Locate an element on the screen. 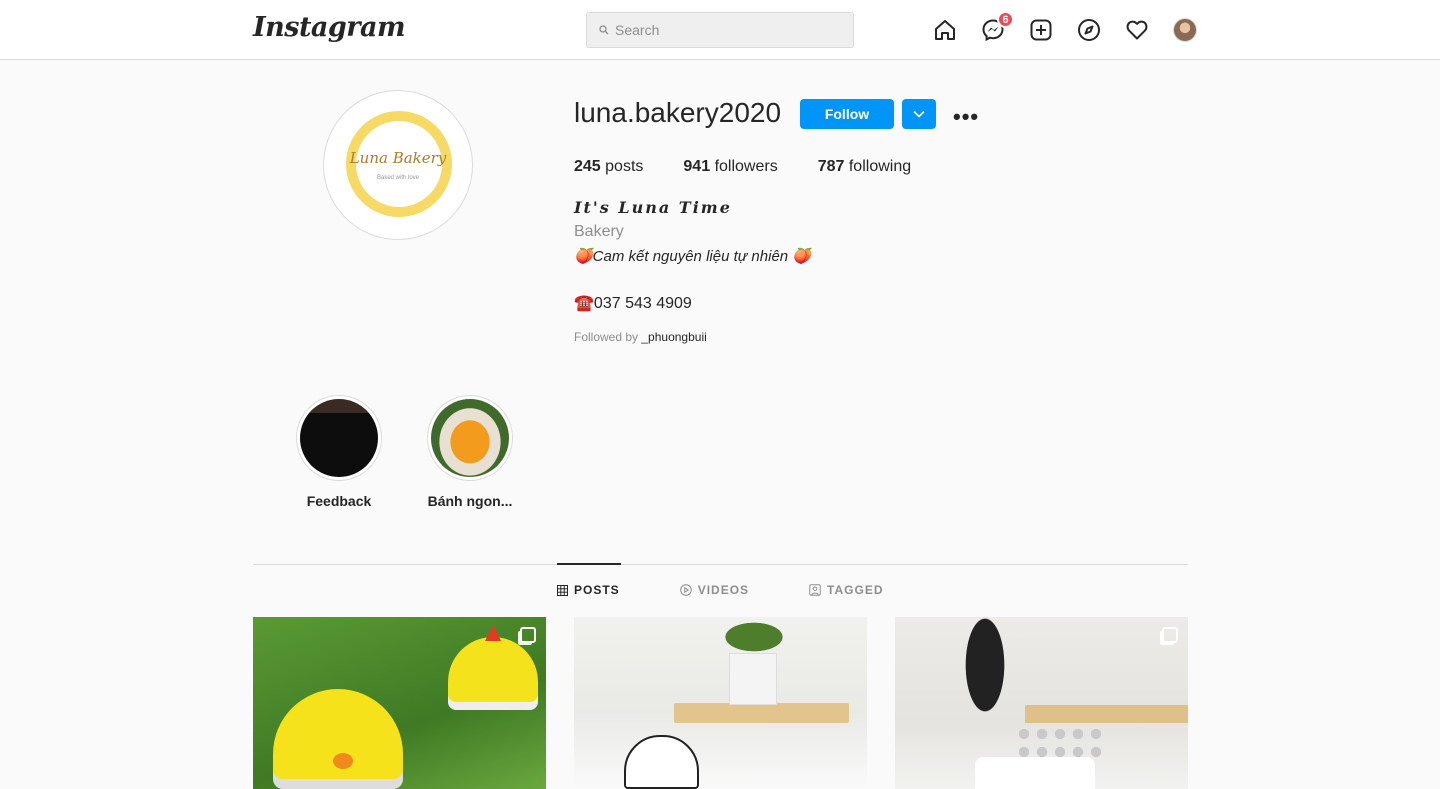 The height and width of the screenshot is (789, 1440). avatar-logo-subtext: Baked with love is located at coordinates (398, 178).